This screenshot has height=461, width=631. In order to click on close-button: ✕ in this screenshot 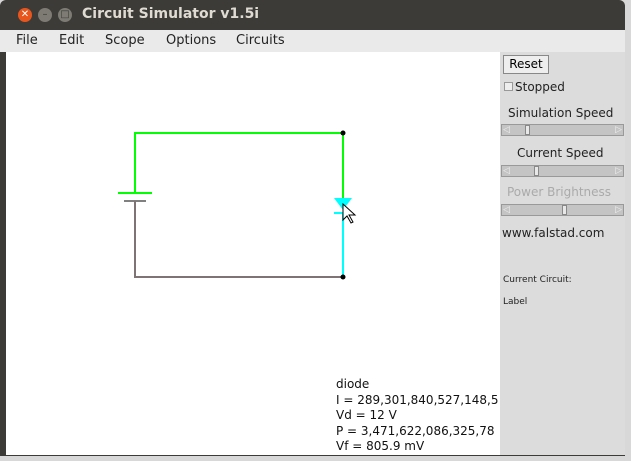, I will do `click(25, 15)`.